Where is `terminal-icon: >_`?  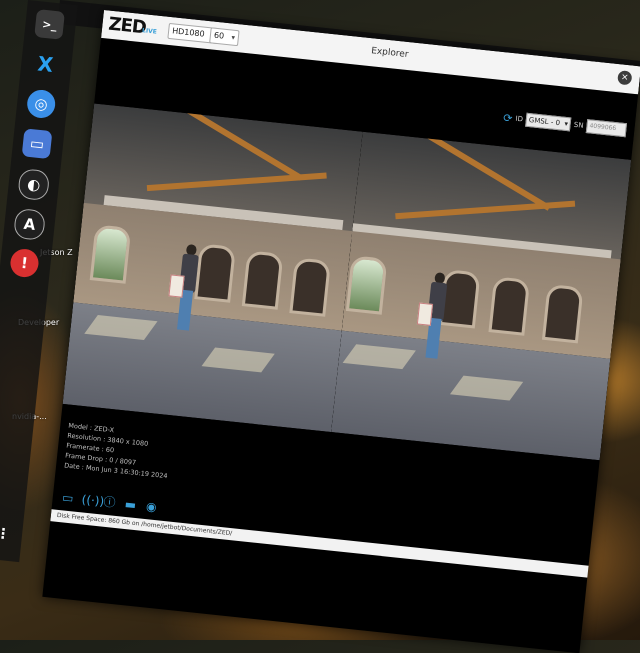
terminal-icon: >_ is located at coordinates (49, 24).